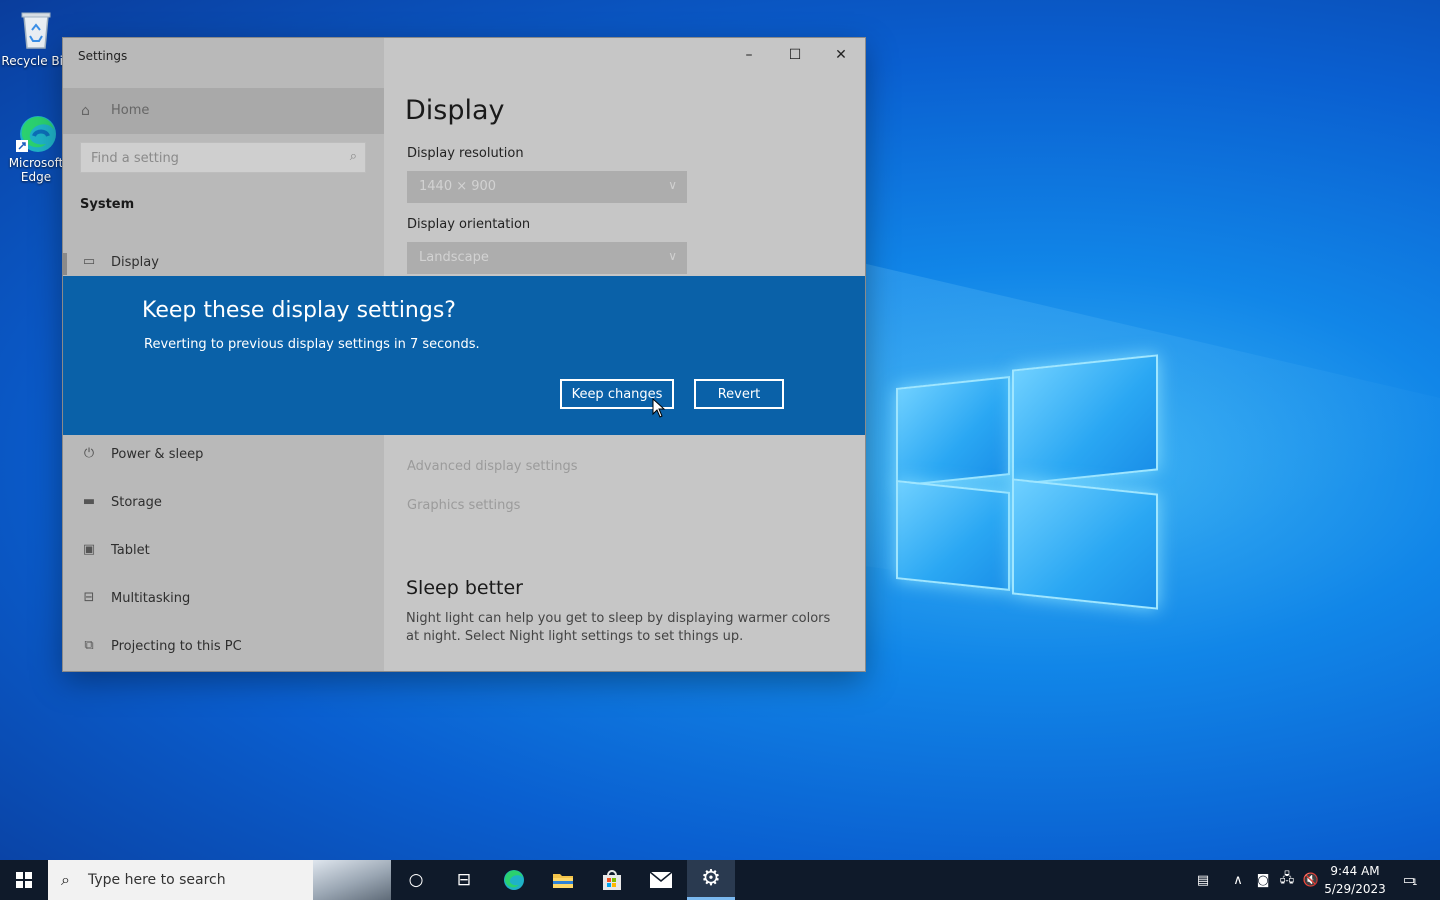 The height and width of the screenshot is (900, 1440). What do you see at coordinates (1355, 889) in the screenshot?
I see `clock-date: 5/29/2023` at bounding box center [1355, 889].